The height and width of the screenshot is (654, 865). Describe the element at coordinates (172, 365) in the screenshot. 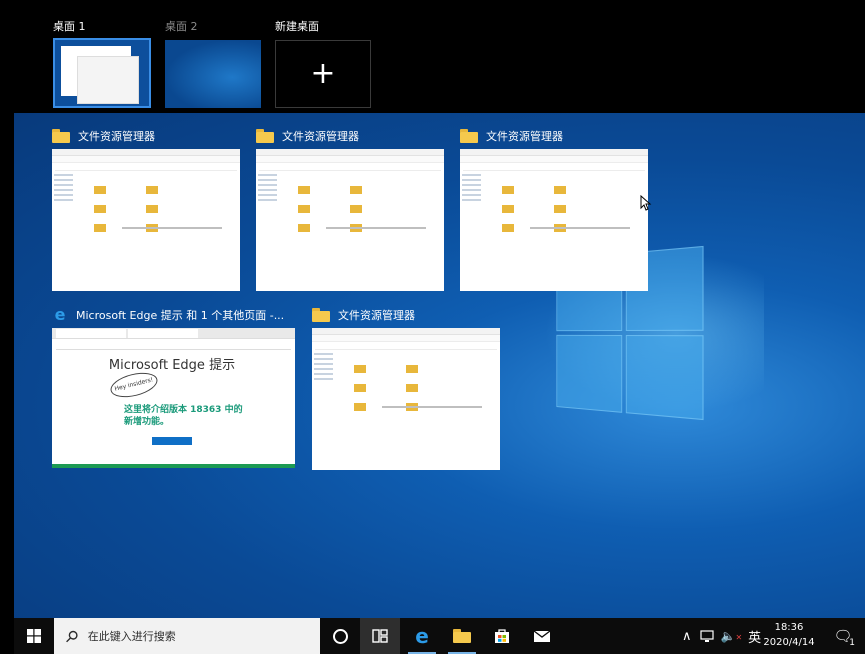

I see `edge-page-heading: Microsoft Edge 提示` at that location.